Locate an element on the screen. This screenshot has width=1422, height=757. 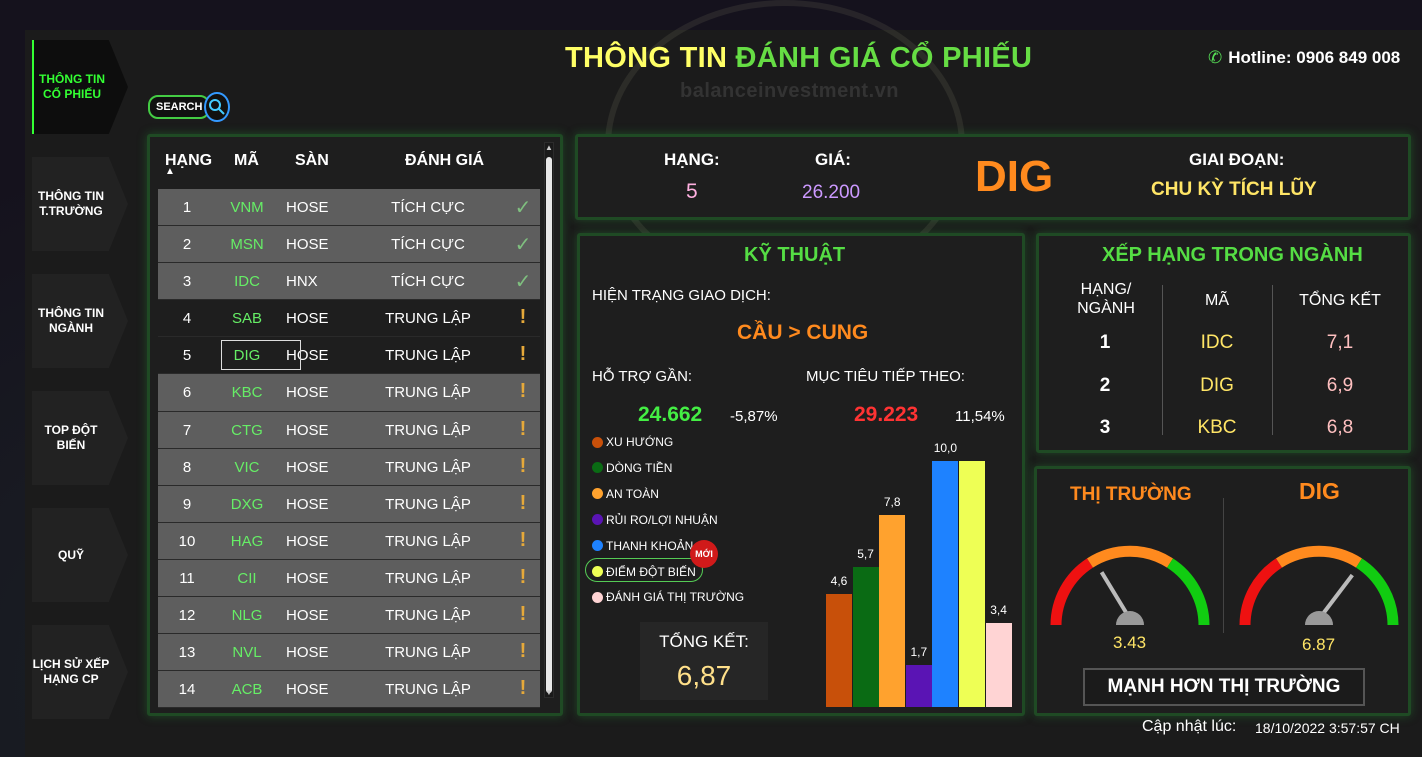
table-row: 4 SAB HOSE TRUNG LẬP! is located at coordinates (349, 319).